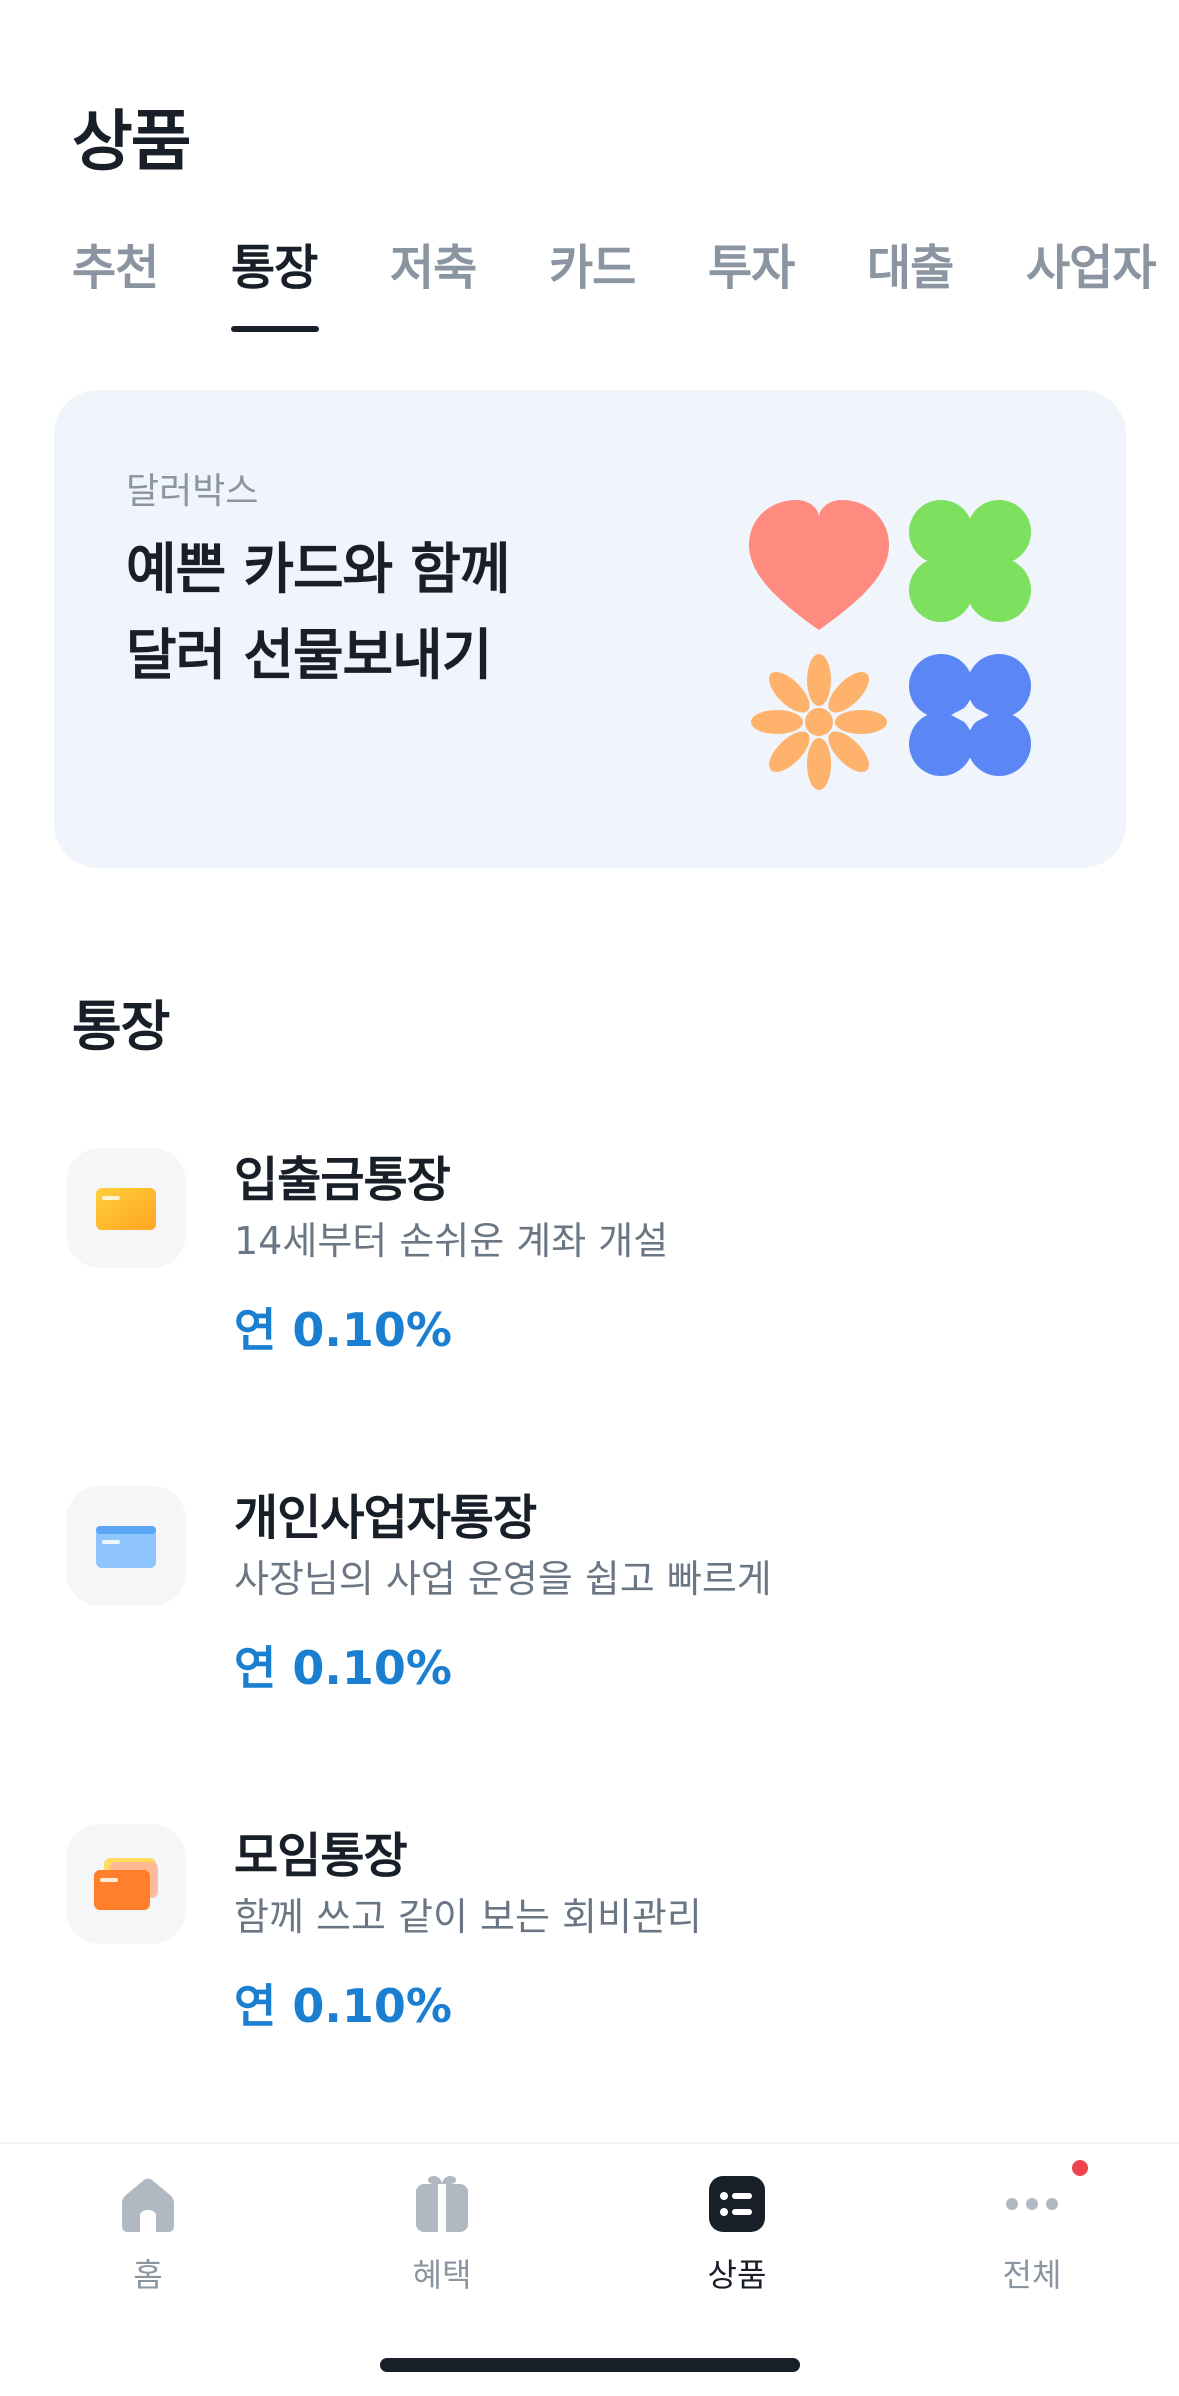  Describe the element at coordinates (433, 263) in the screenshot. I see `tab-savings: 저축` at that location.